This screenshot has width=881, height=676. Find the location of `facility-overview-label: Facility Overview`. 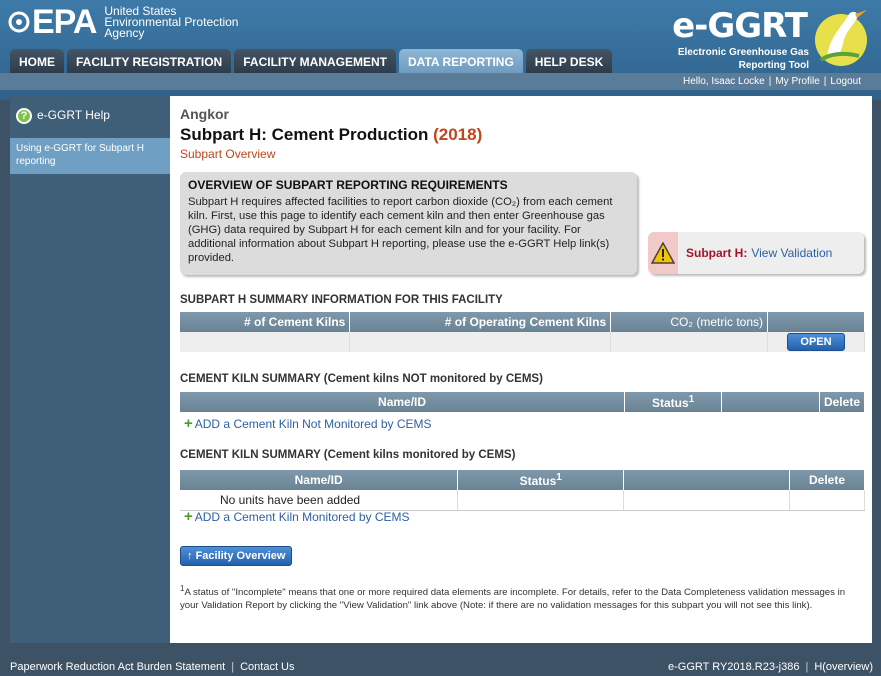

facility-overview-label: Facility Overview is located at coordinates (240, 556).